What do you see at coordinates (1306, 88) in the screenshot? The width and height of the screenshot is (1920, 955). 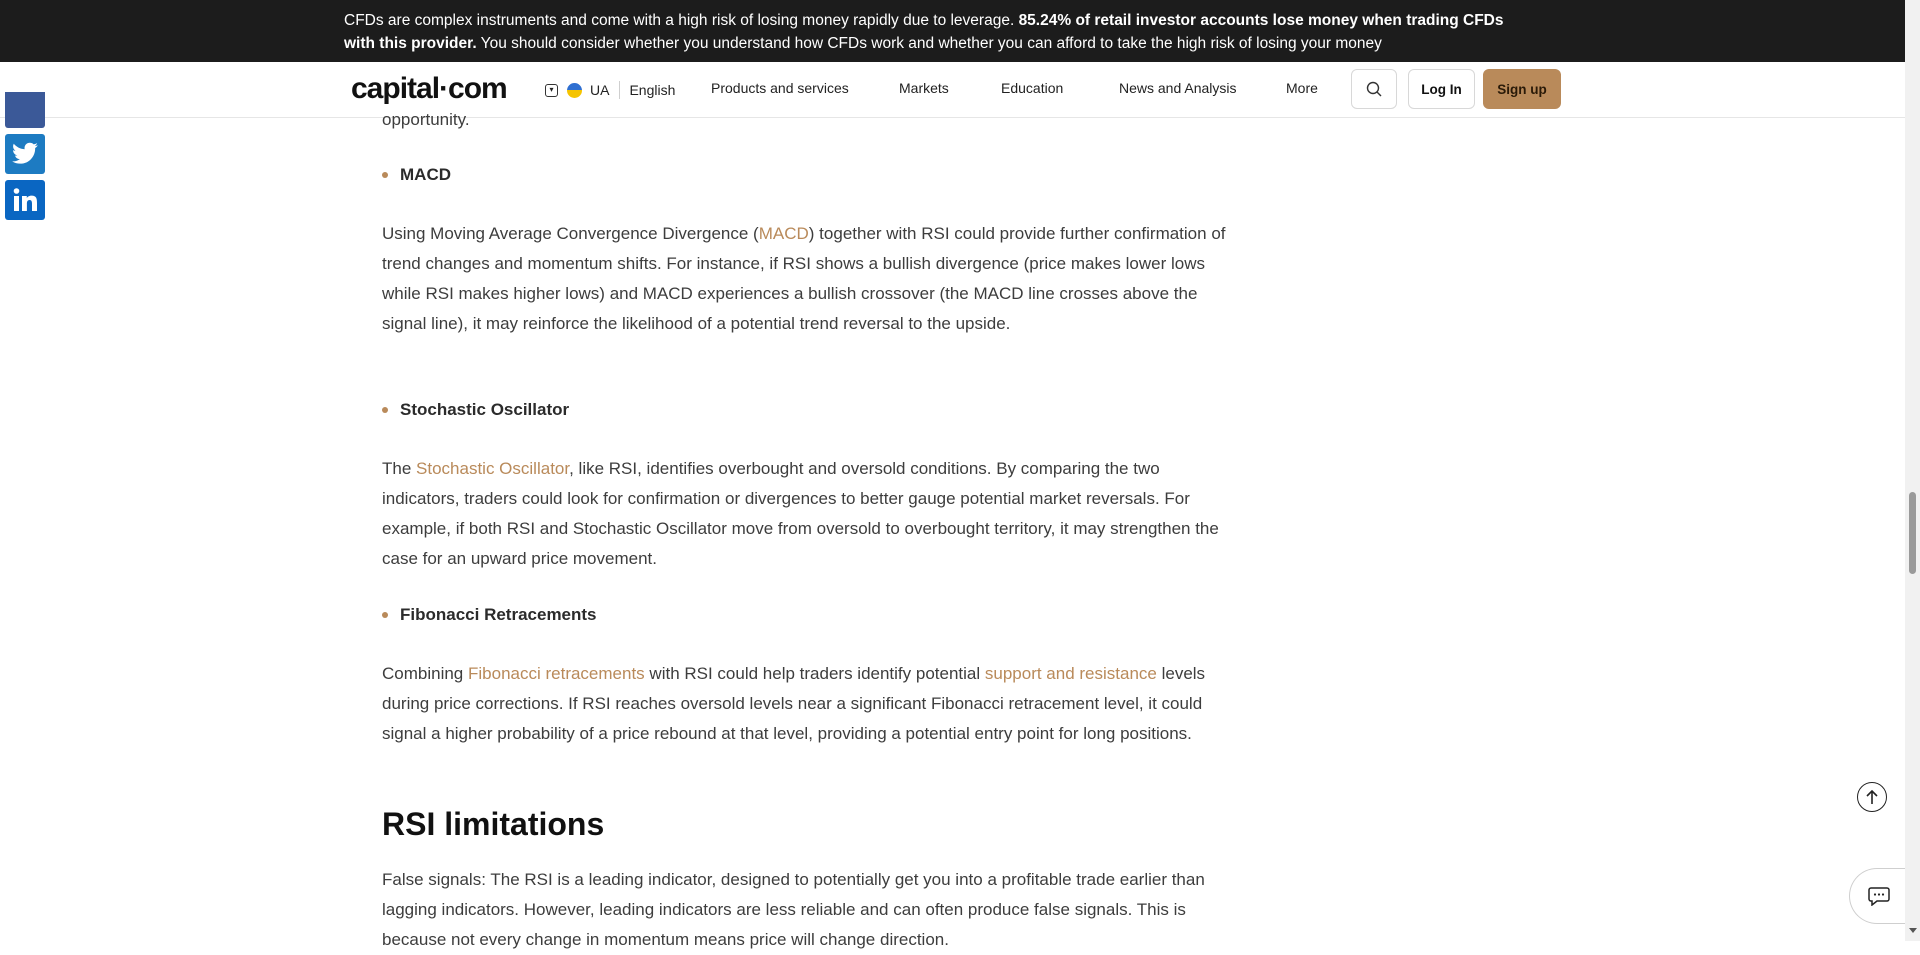 I see `nav-more: More` at bounding box center [1306, 88].